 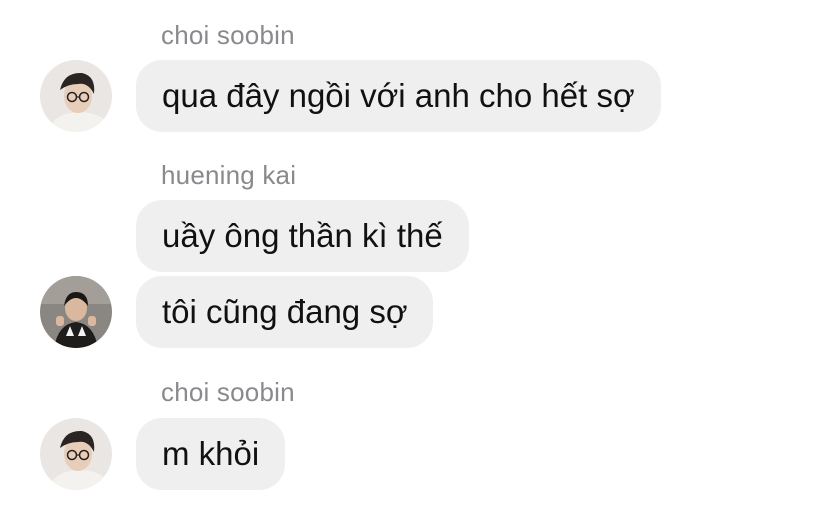 What do you see at coordinates (229, 175) in the screenshot?
I see `sender-name: huening kai` at bounding box center [229, 175].